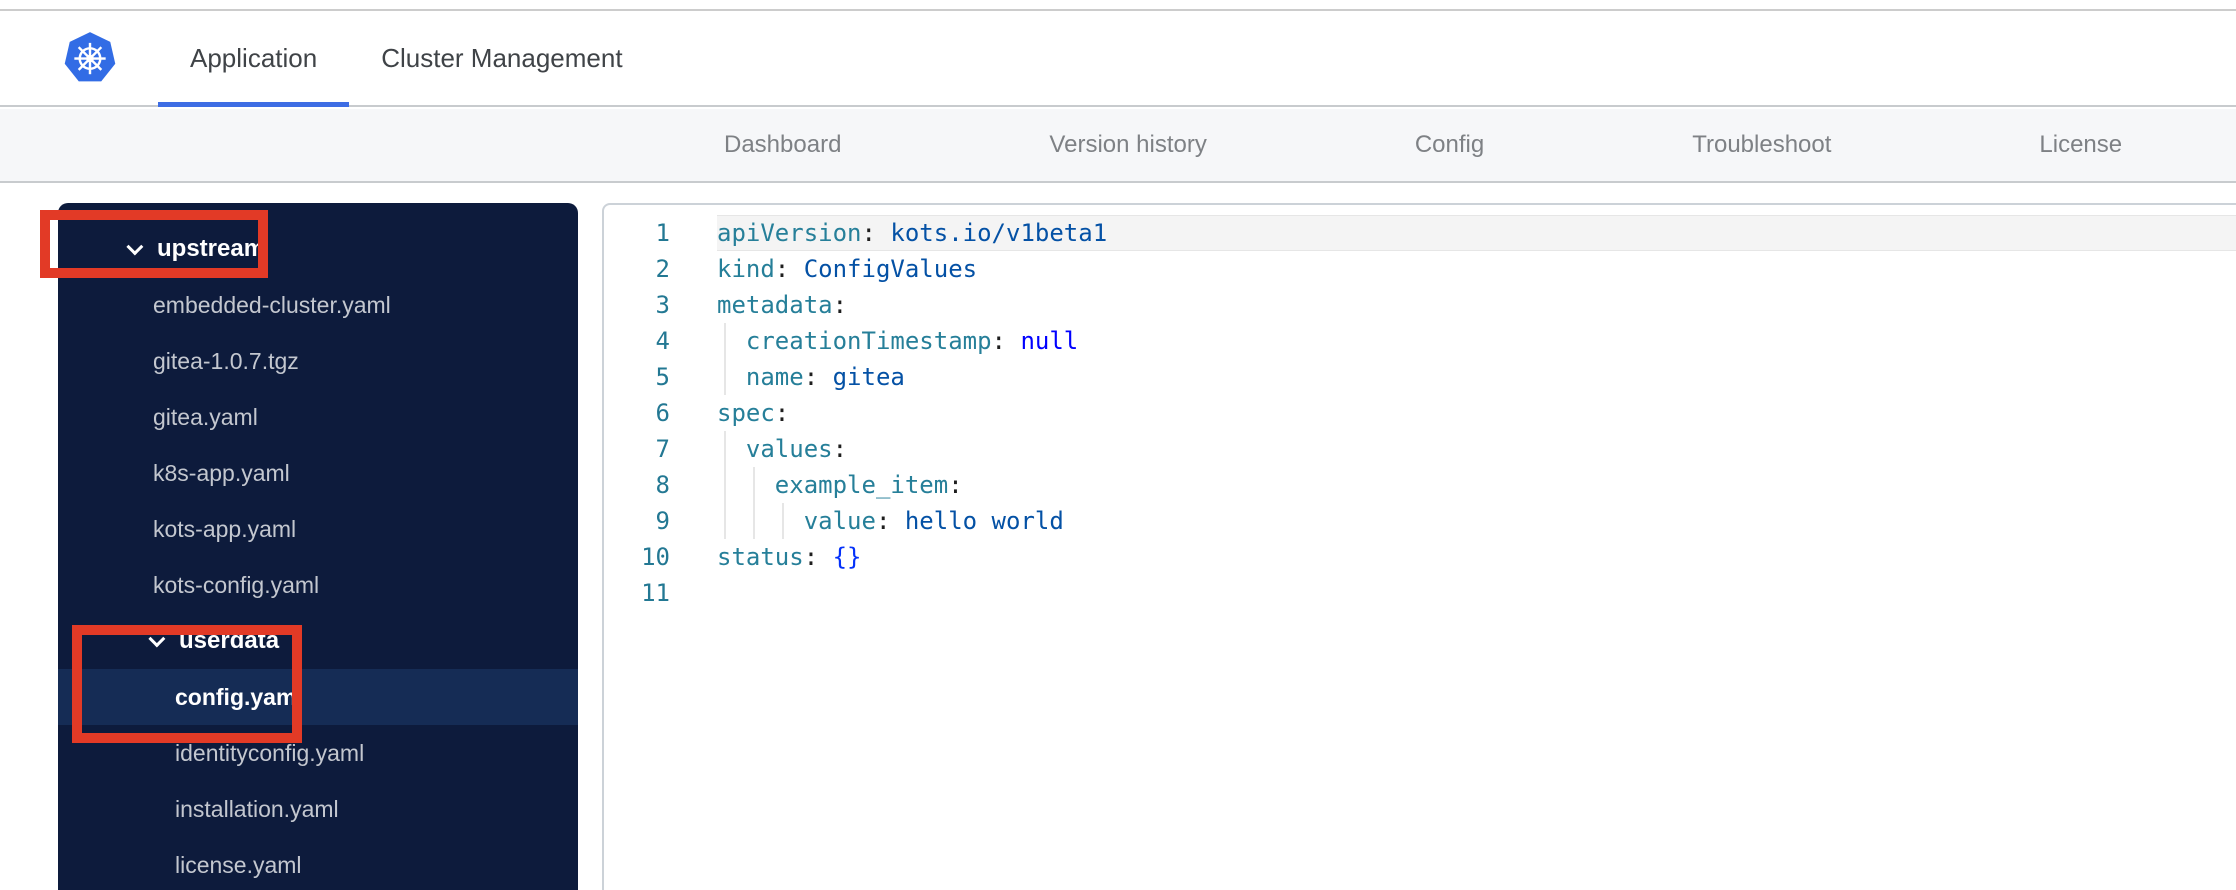 Image resolution: width=2236 pixels, height=890 pixels. I want to click on code-token: gitea, so click(868, 377).